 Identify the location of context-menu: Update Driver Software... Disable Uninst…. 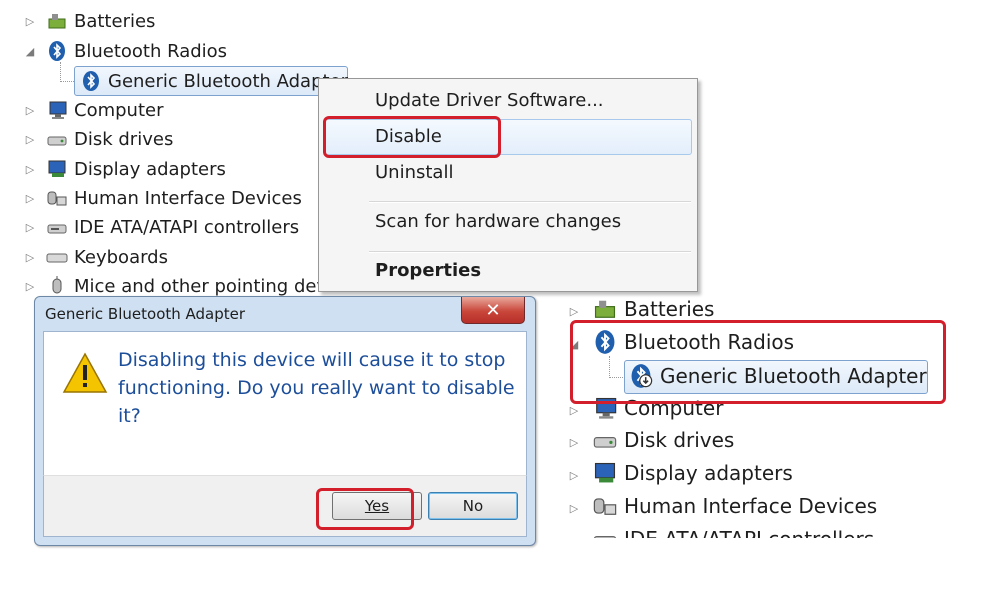
(508, 185).